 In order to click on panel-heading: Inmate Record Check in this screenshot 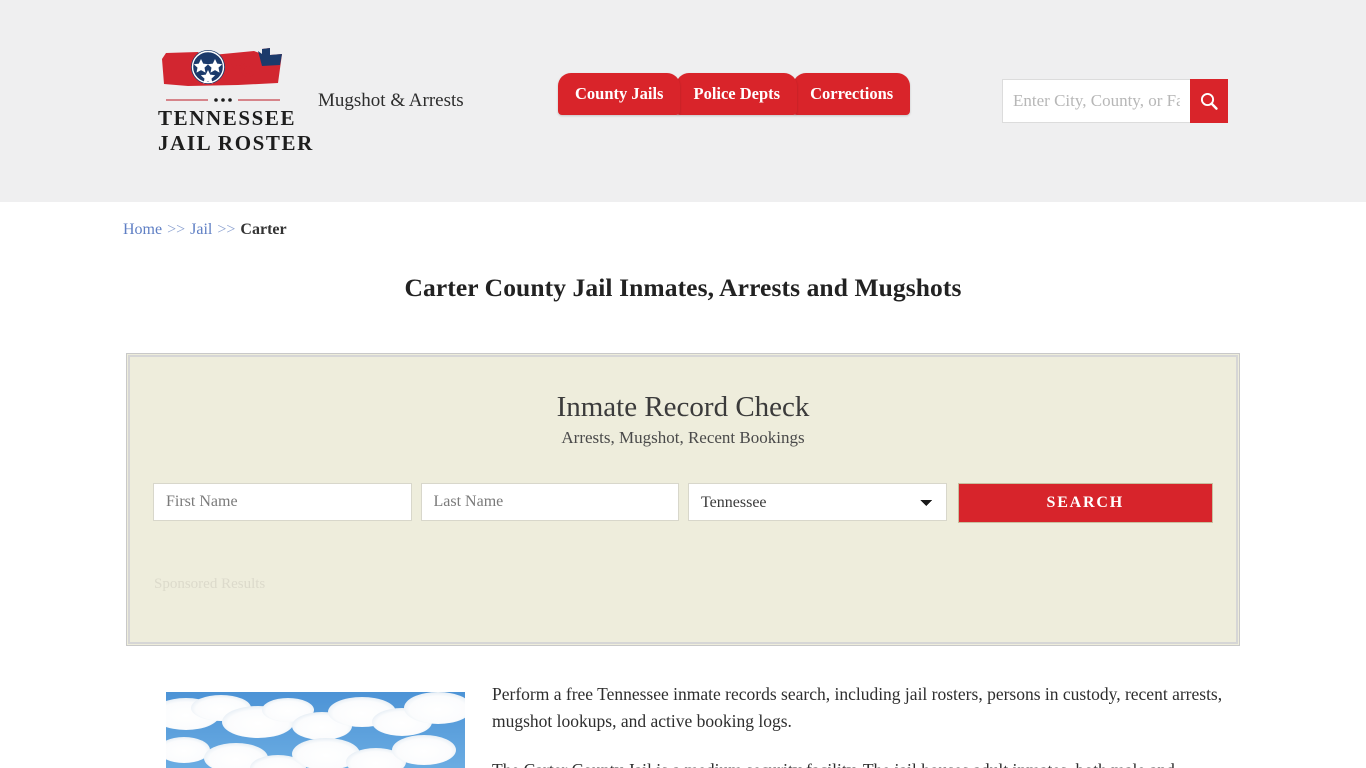, I will do `click(683, 407)`.